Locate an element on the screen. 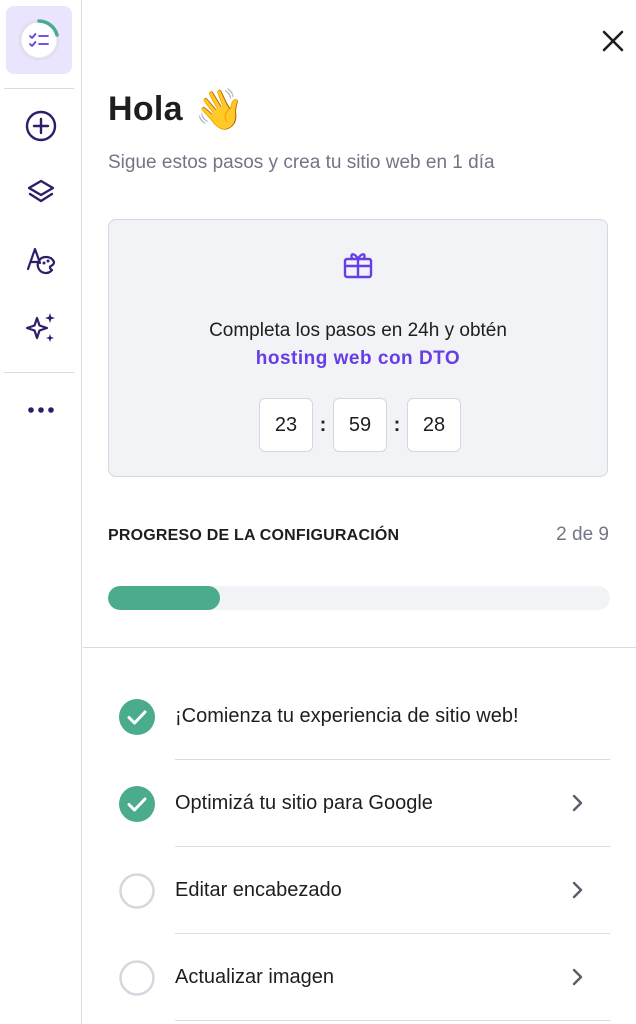  ai-tools-button is located at coordinates (41, 328).